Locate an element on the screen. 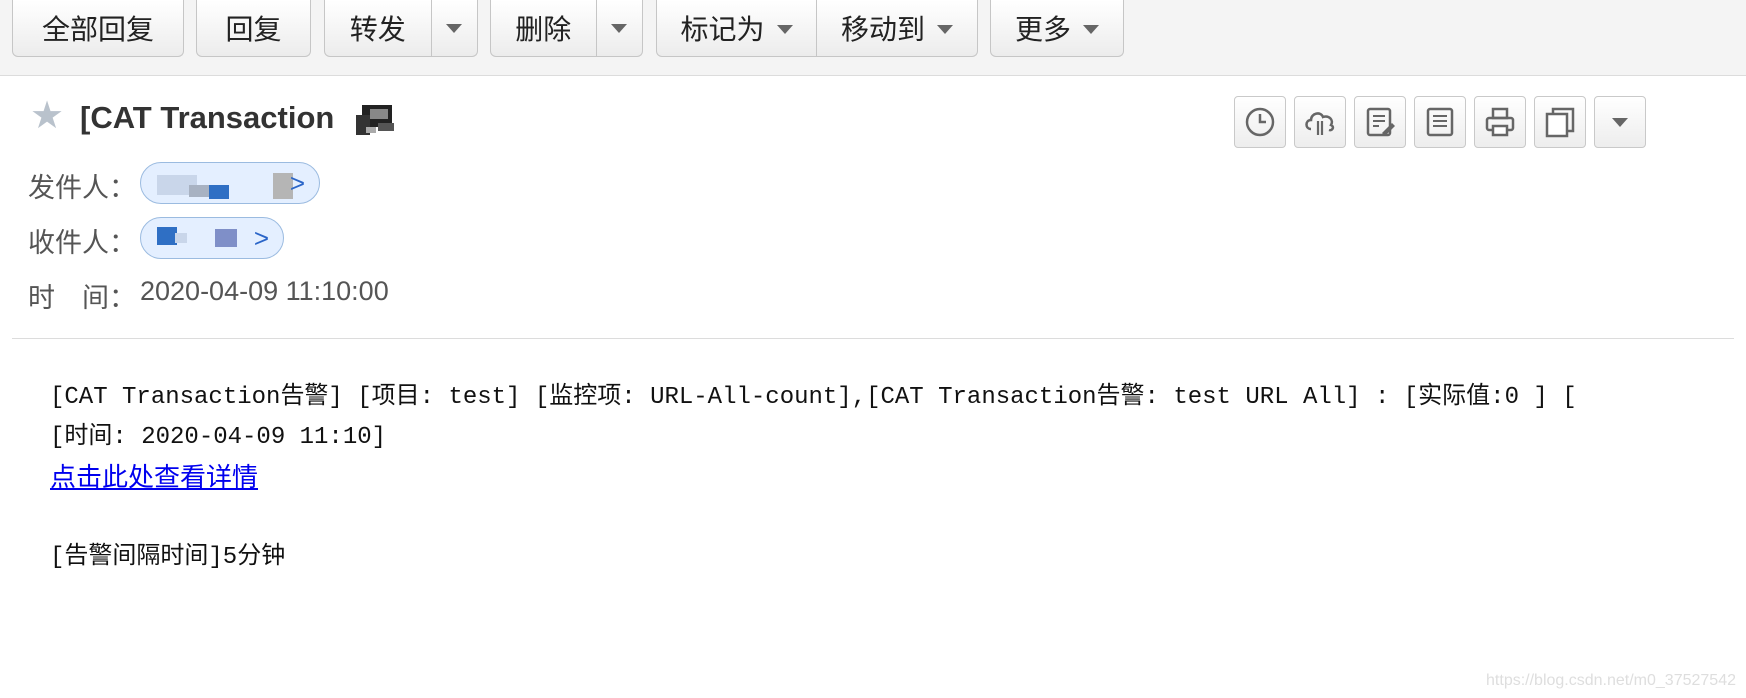 The image size is (1746, 698). schedule-button is located at coordinates (1260, 122).